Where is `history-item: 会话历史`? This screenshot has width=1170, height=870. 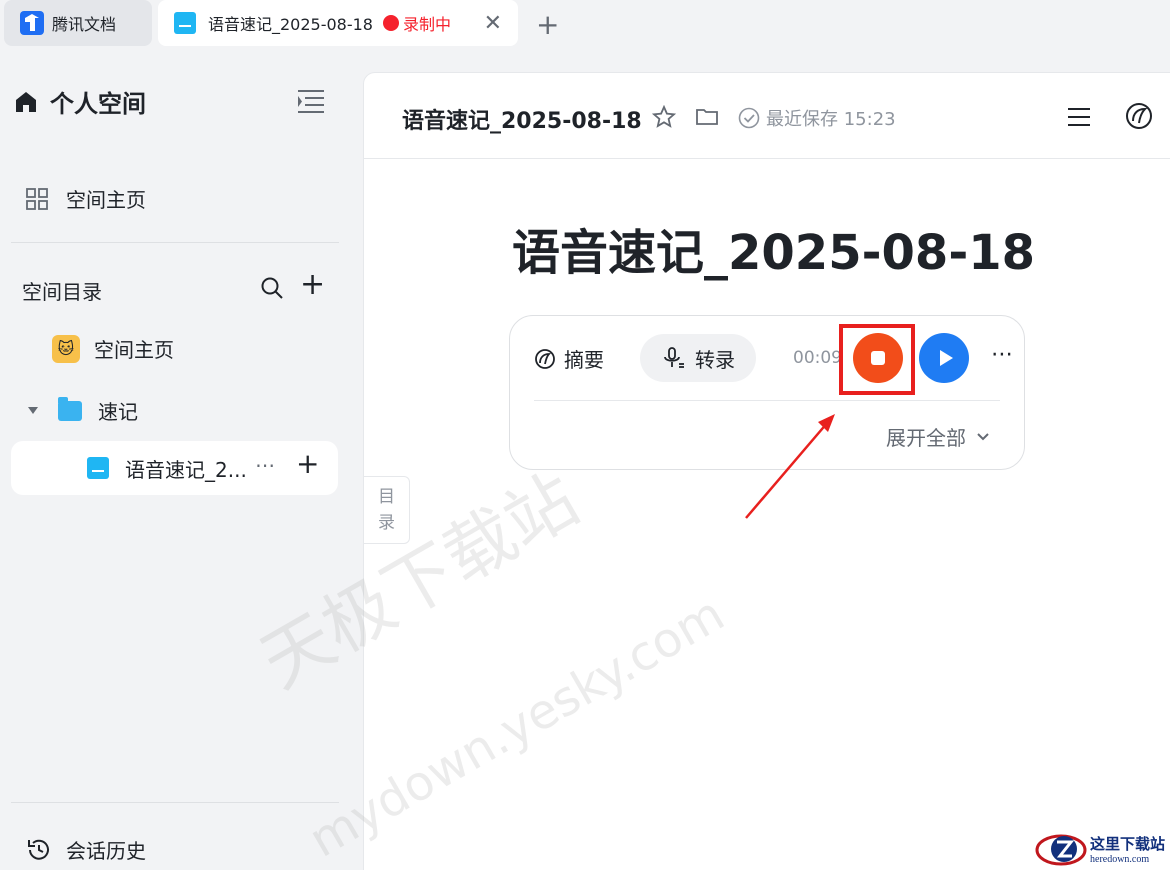 history-item: 会话历史 is located at coordinates (86, 849).